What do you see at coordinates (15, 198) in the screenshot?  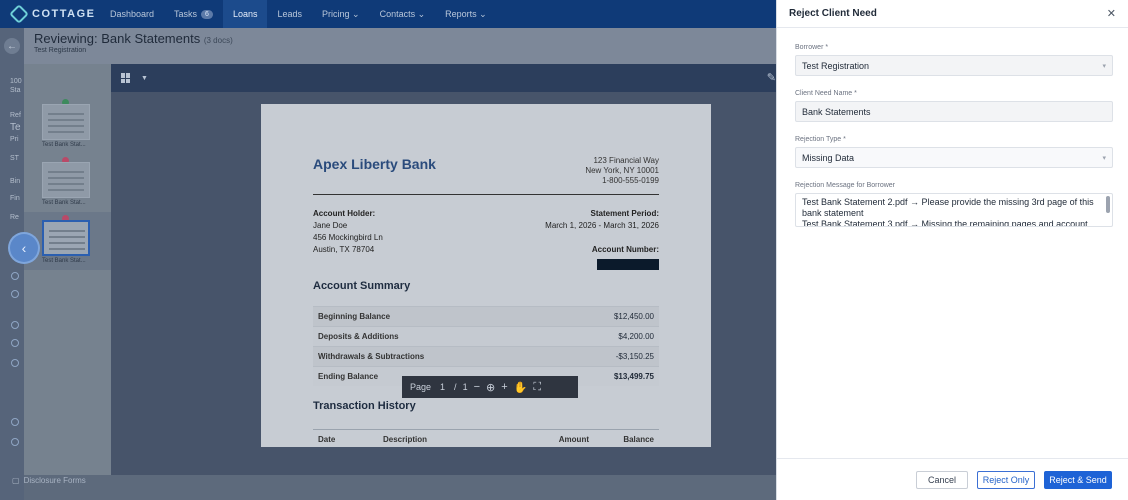 I see `sidebar-fragment: Fin` at bounding box center [15, 198].